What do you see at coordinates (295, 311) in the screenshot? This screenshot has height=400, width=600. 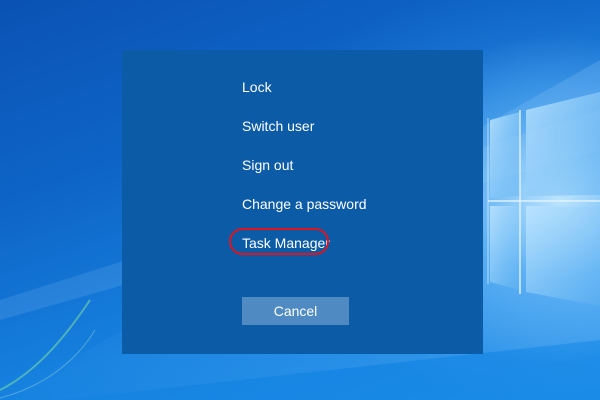 I see `cancel-button: Cancel` at bounding box center [295, 311].